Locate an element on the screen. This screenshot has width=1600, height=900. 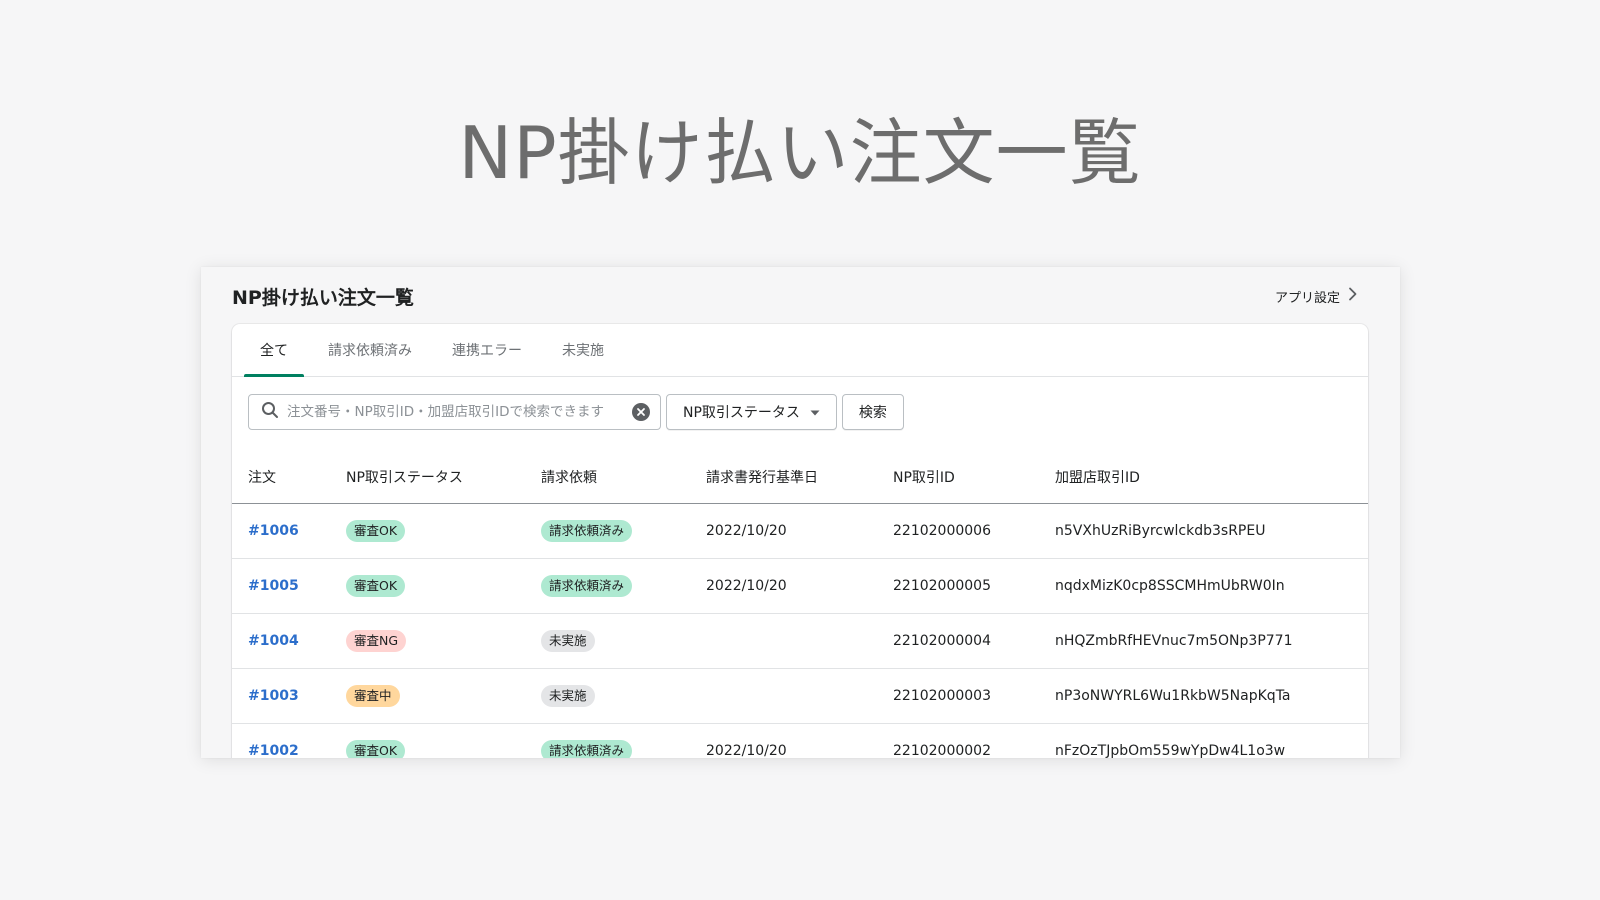
column-header-merchant-id: 加盟店取引ID is located at coordinates (1203, 477).